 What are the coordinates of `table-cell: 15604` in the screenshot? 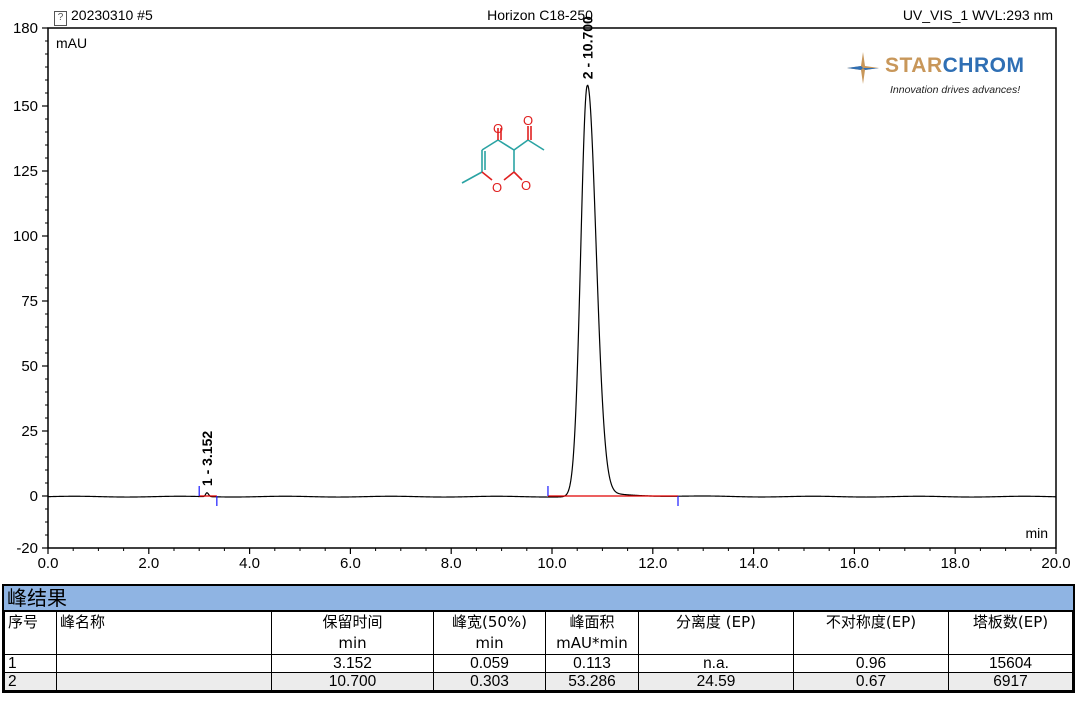 It's located at (1010, 663).